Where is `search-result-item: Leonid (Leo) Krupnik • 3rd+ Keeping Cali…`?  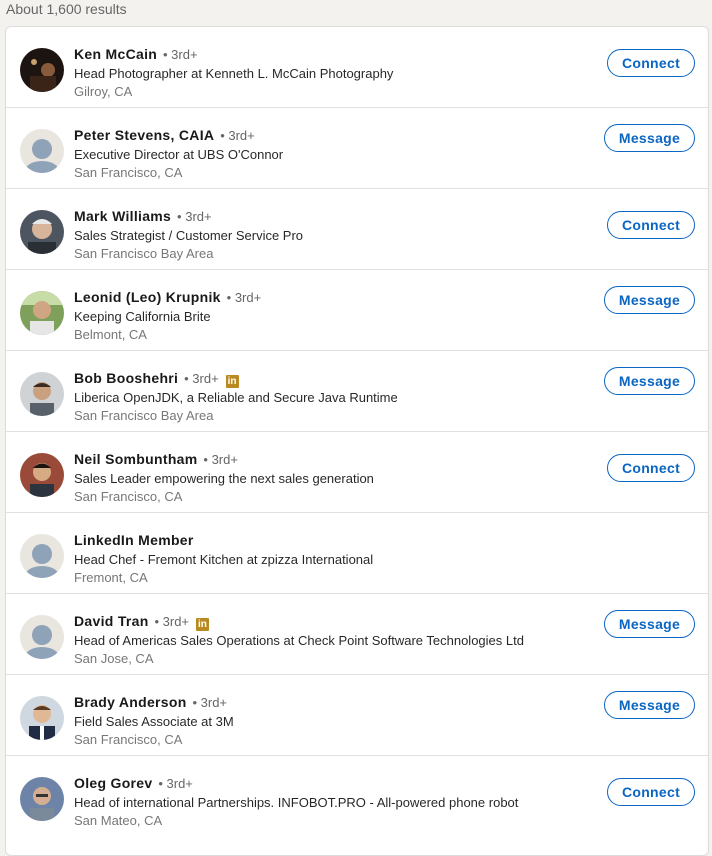
search-result-item: Leonid (Leo) Krupnik • 3rd+ Keeping Cali… is located at coordinates (357, 310).